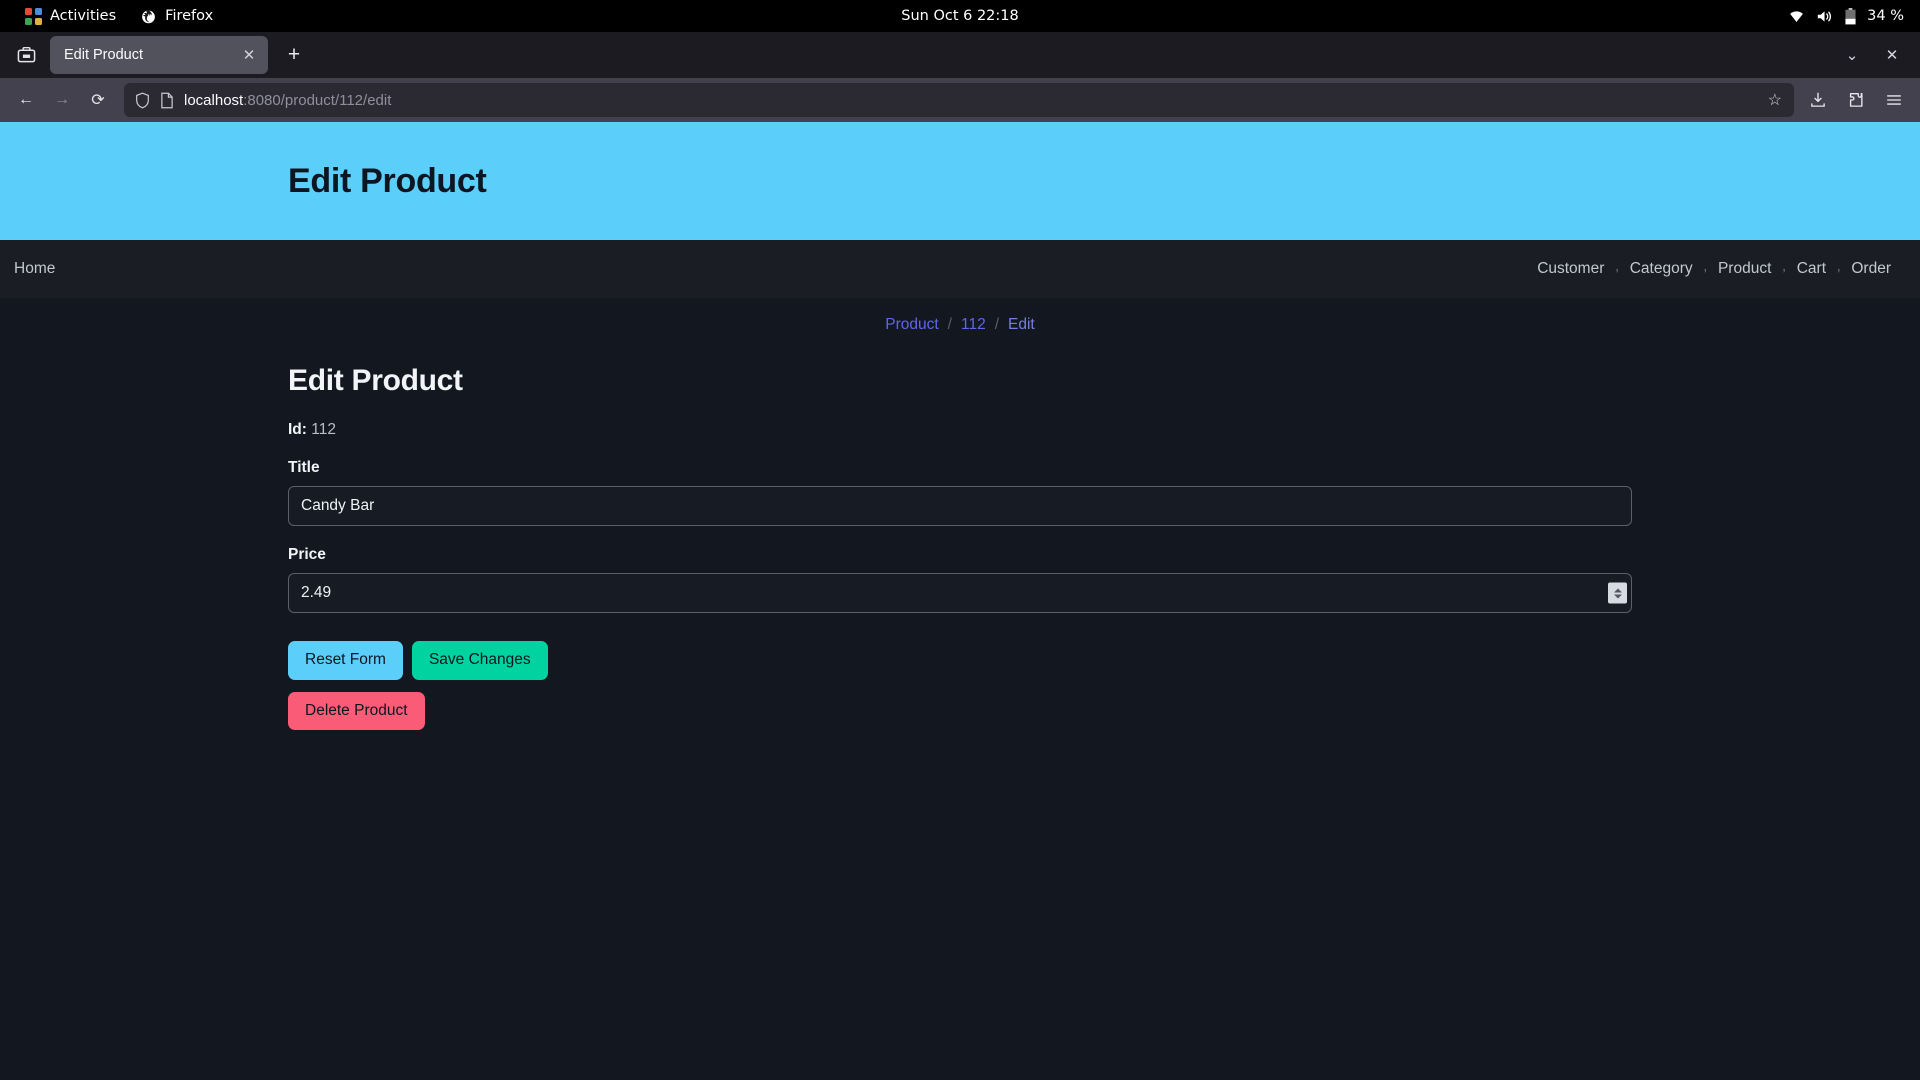 This screenshot has height=1080, width=1920. What do you see at coordinates (103, 55) in the screenshot?
I see `browser-tab-title: Edit Product` at bounding box center [103, 55].